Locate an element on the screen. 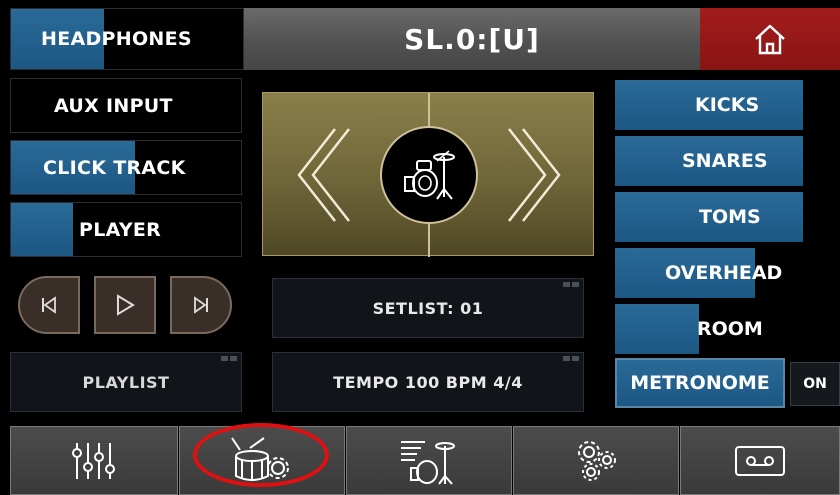 Image resolution: width=840 pixels, height=495 pixels. skip-next-icon is located at coordinates (201, 305).